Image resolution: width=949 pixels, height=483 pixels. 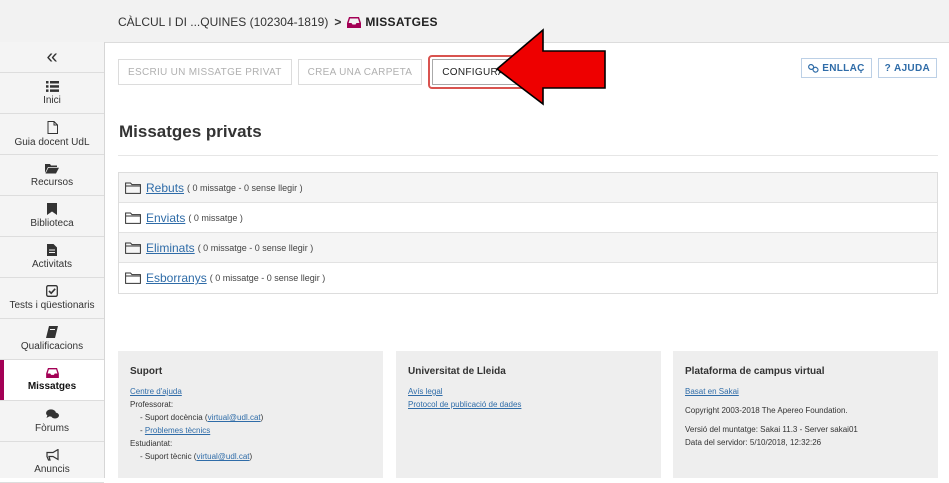 I want to click on help-button-label: AJUDA, so click(x=912, y=68).